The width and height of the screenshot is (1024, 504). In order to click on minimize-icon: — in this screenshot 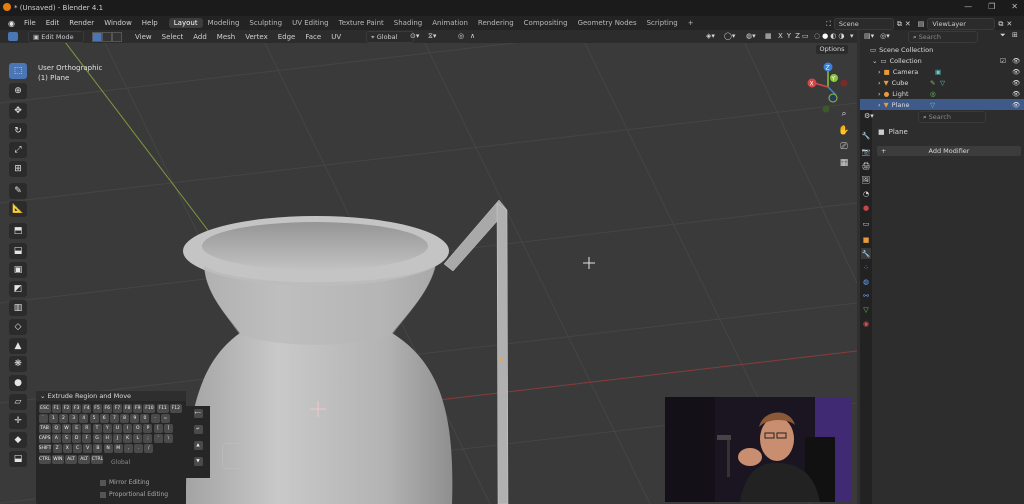, I will do `click(968, 6)`.